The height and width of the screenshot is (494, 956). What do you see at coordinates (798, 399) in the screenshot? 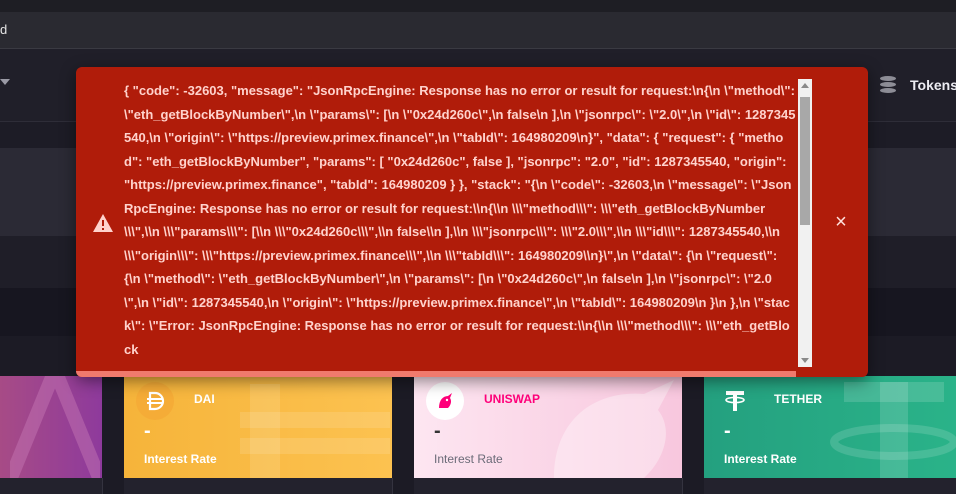
I see `token-name: TETHER` at bounding box center [798, 399].